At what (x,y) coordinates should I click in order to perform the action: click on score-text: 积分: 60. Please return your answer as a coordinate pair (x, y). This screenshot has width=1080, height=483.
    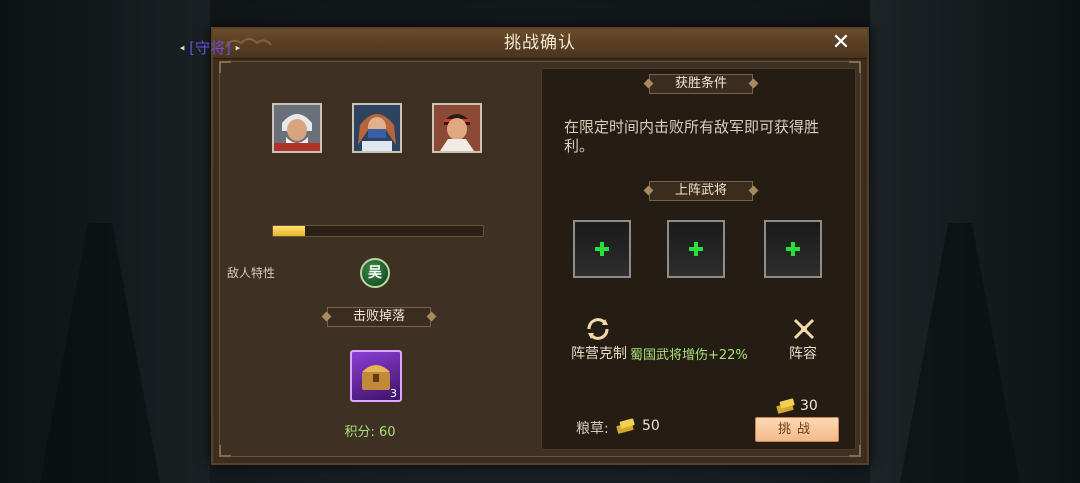
    Looking at the image, I should click on (370, 432).